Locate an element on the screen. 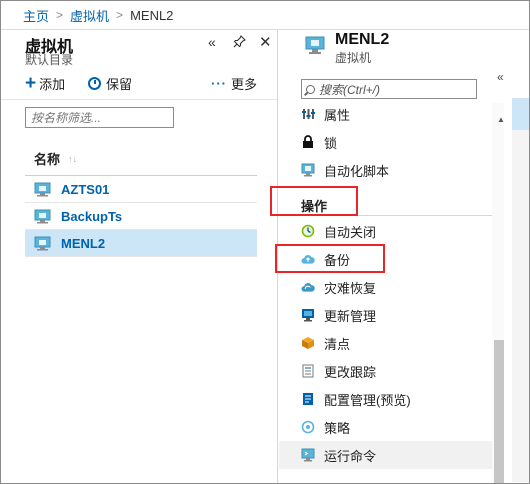  plus-icon: + is located at coordinates (31, 83).